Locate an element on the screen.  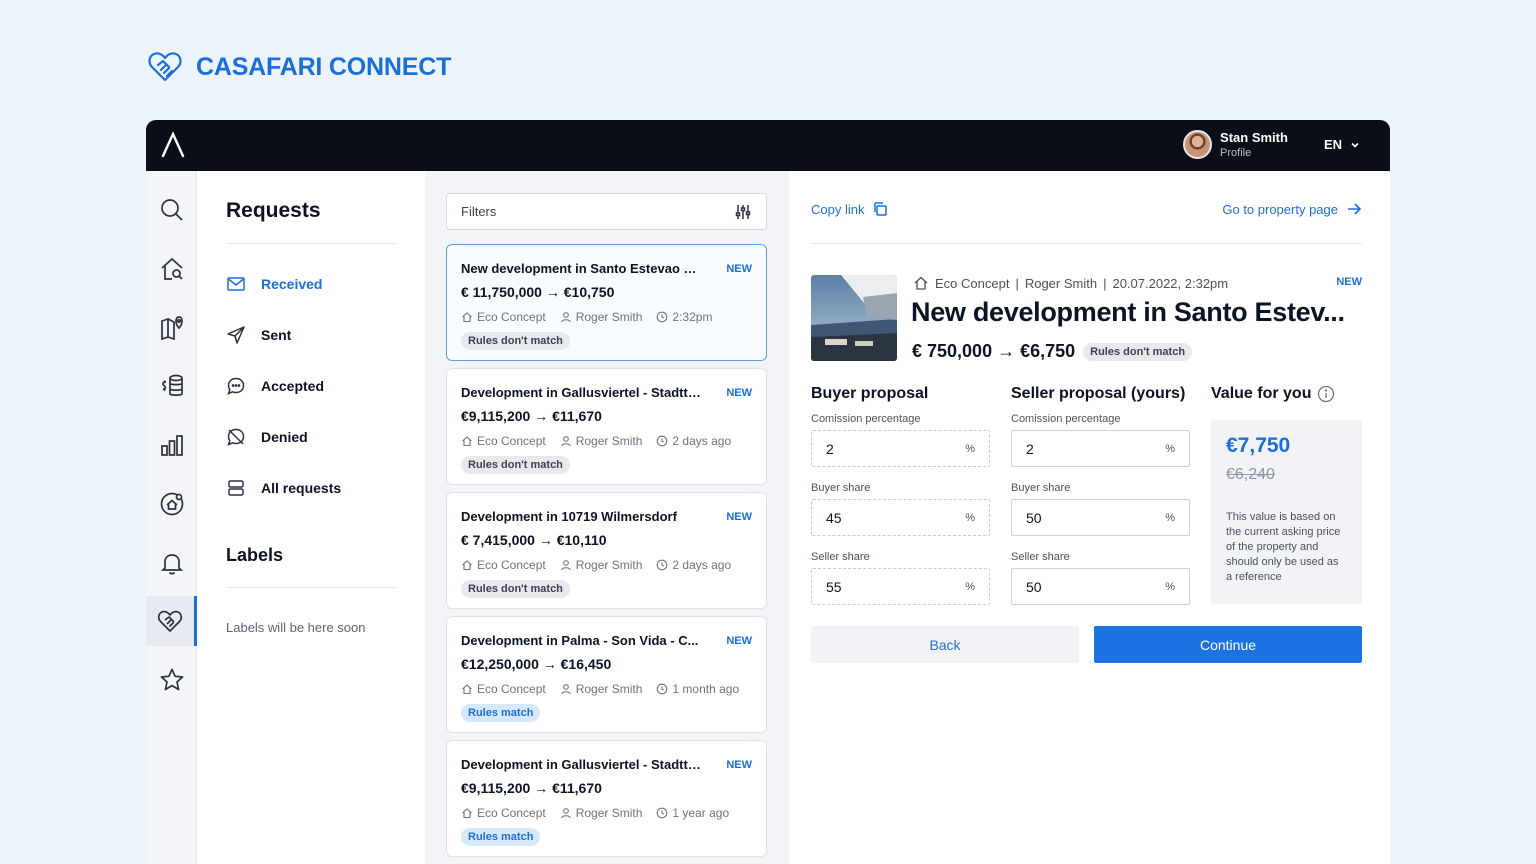
top-bar: Stan Smith Profile EN is located at coordinates (768, 145).